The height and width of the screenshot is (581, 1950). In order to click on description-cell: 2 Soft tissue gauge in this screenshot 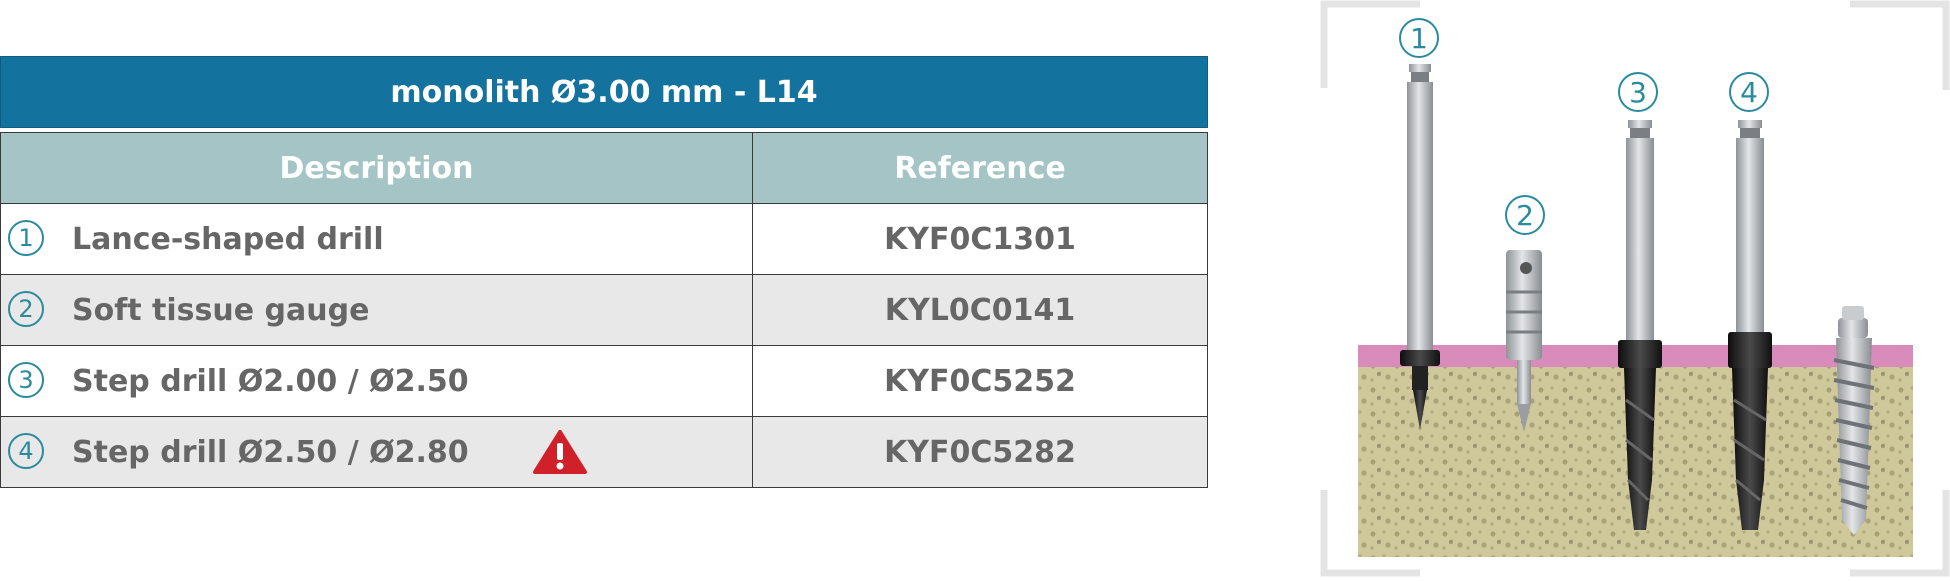, I will do `click(376, 310)`.